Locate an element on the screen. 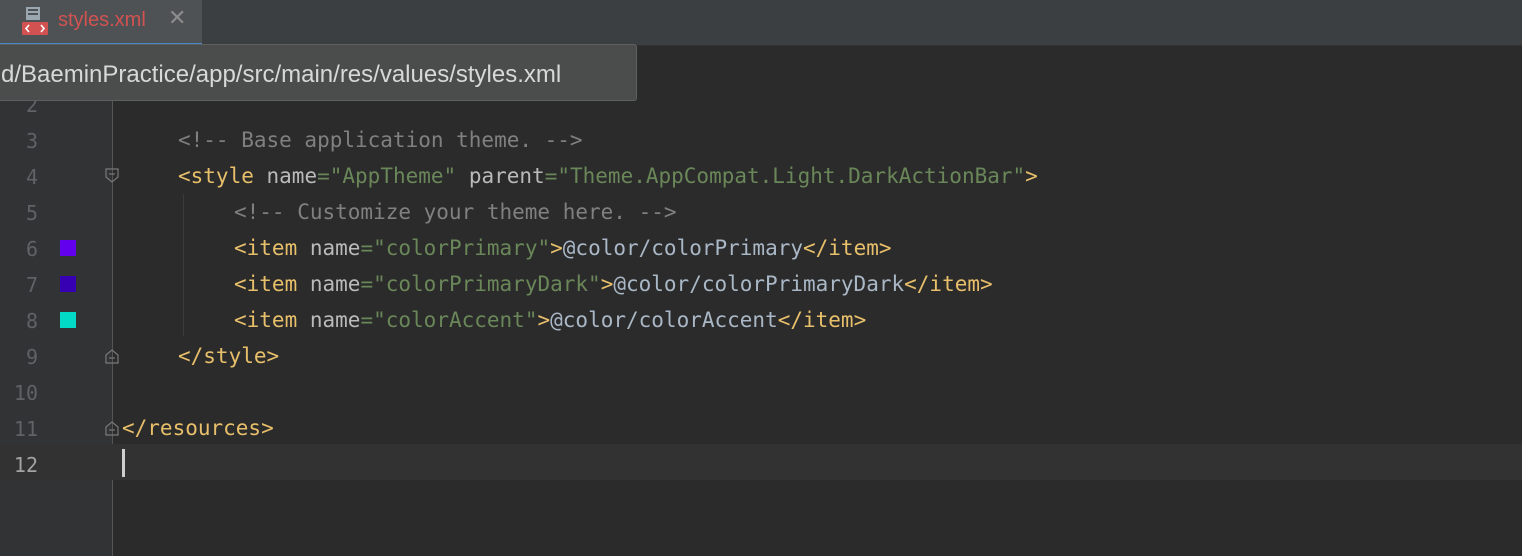 This screenshot has width=1522, height=556. code-text: <!-- Base application theme. --> is located at coordinates (380, 140).